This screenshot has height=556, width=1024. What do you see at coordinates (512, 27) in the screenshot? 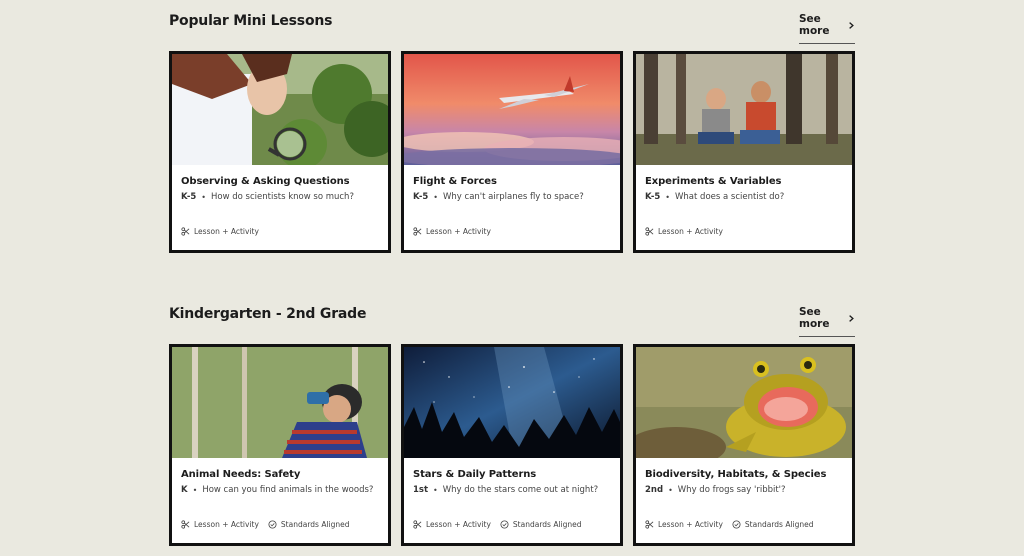
I see `section-header: Popular Mini Lessons See more` at bounding box center [512, 27].